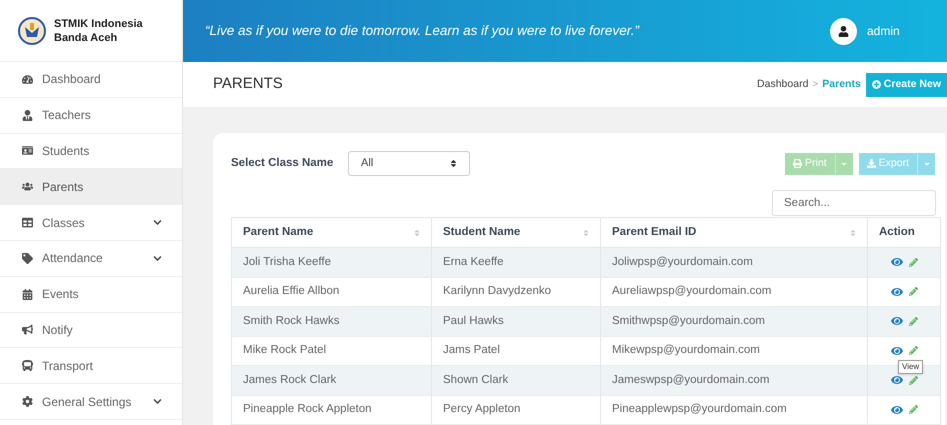 This screenshot has height=425, width=947. I want to click on plus-icon, so click(876, 84).